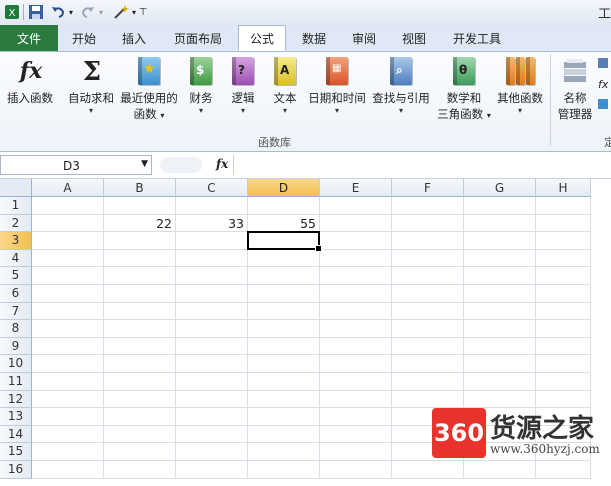 Image resolution: width=611 pixels, height=486 pixels. What do you see at coordinates (575, 89) in the screenshot?
I see `name-manager-button: 名称 管理器` at bounding box center [575, 89].